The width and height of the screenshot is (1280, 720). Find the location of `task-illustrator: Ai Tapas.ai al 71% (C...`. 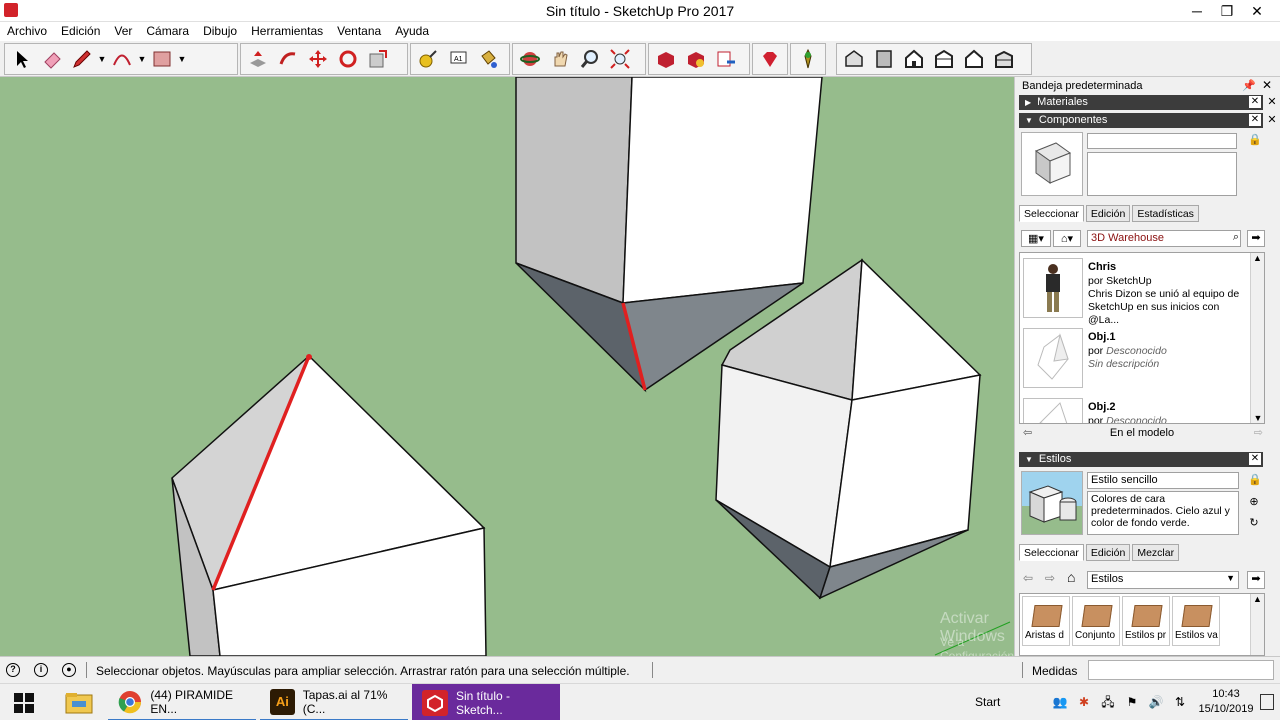

task-illustrator: Ai Tapas.ai al 71% (C... is located at coordinates (334, 702).